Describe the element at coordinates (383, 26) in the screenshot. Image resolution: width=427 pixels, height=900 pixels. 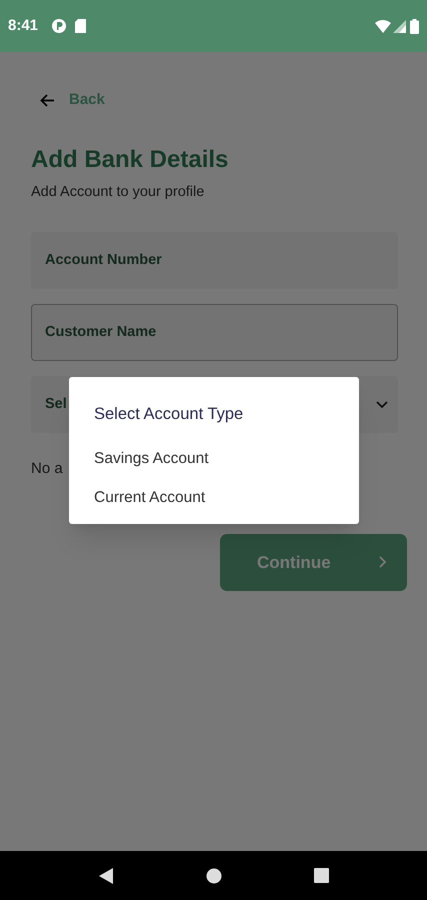
I see `wifi-icon` at that location.